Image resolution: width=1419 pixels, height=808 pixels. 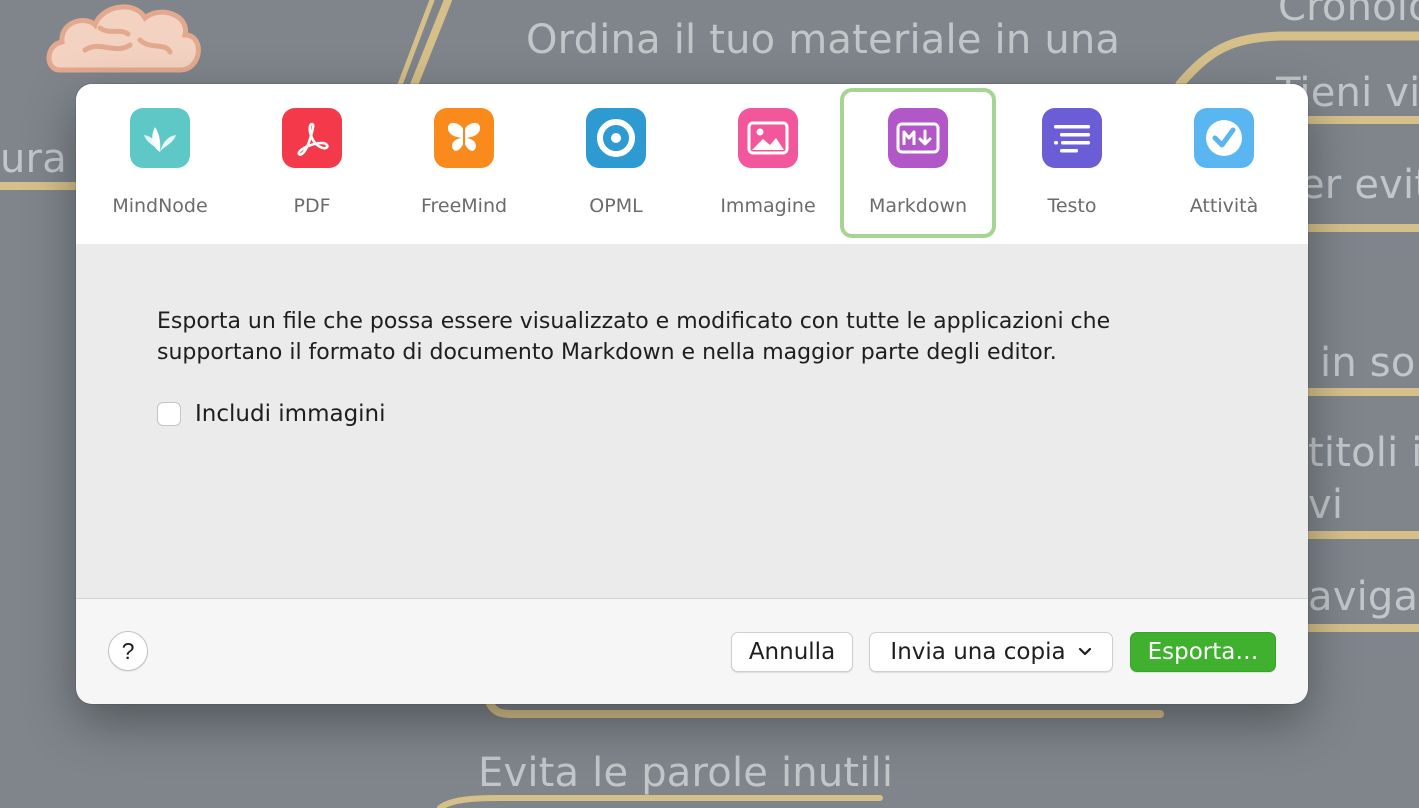 I want to click on cancel-button: Annulla, so click(x=792, y=652).